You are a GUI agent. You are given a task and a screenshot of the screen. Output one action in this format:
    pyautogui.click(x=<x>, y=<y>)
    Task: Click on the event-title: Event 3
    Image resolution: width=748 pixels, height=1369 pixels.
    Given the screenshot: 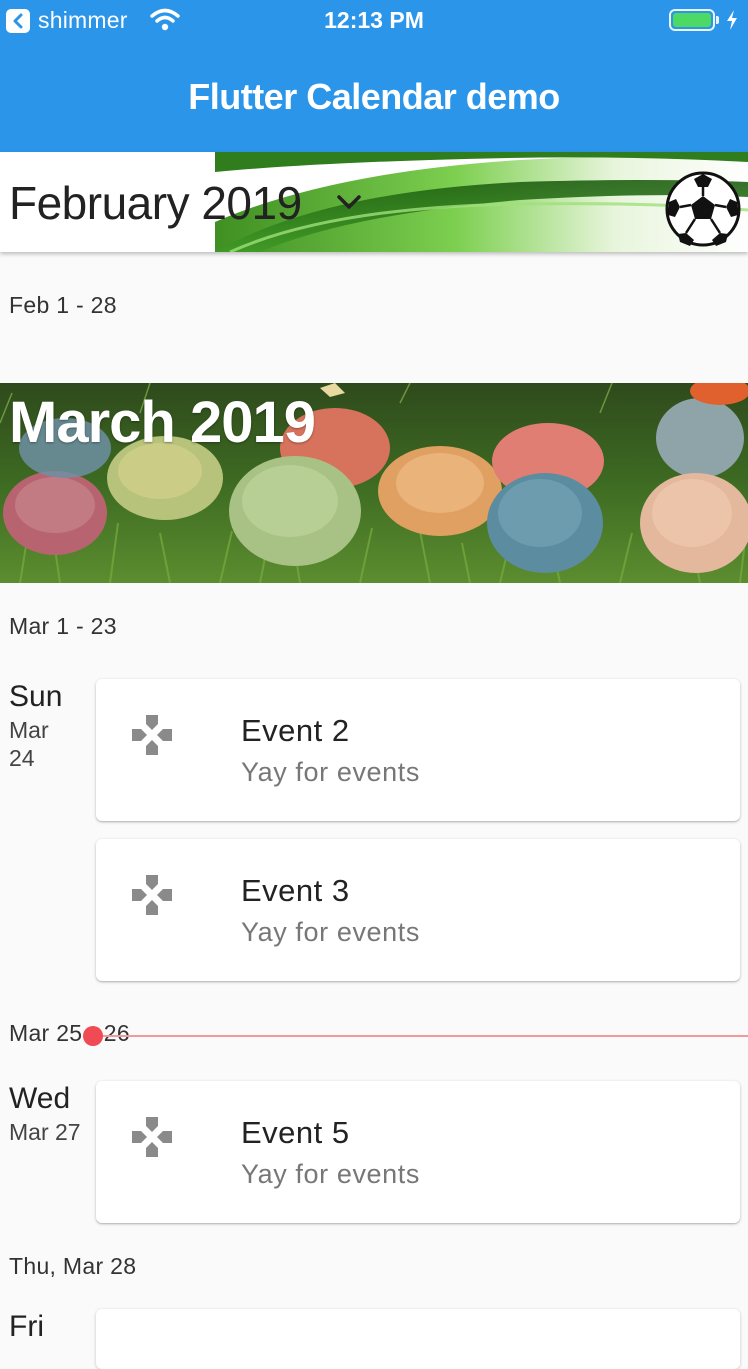 What is the action you would take?
    pyautogui.click(x=295, y=890)
    